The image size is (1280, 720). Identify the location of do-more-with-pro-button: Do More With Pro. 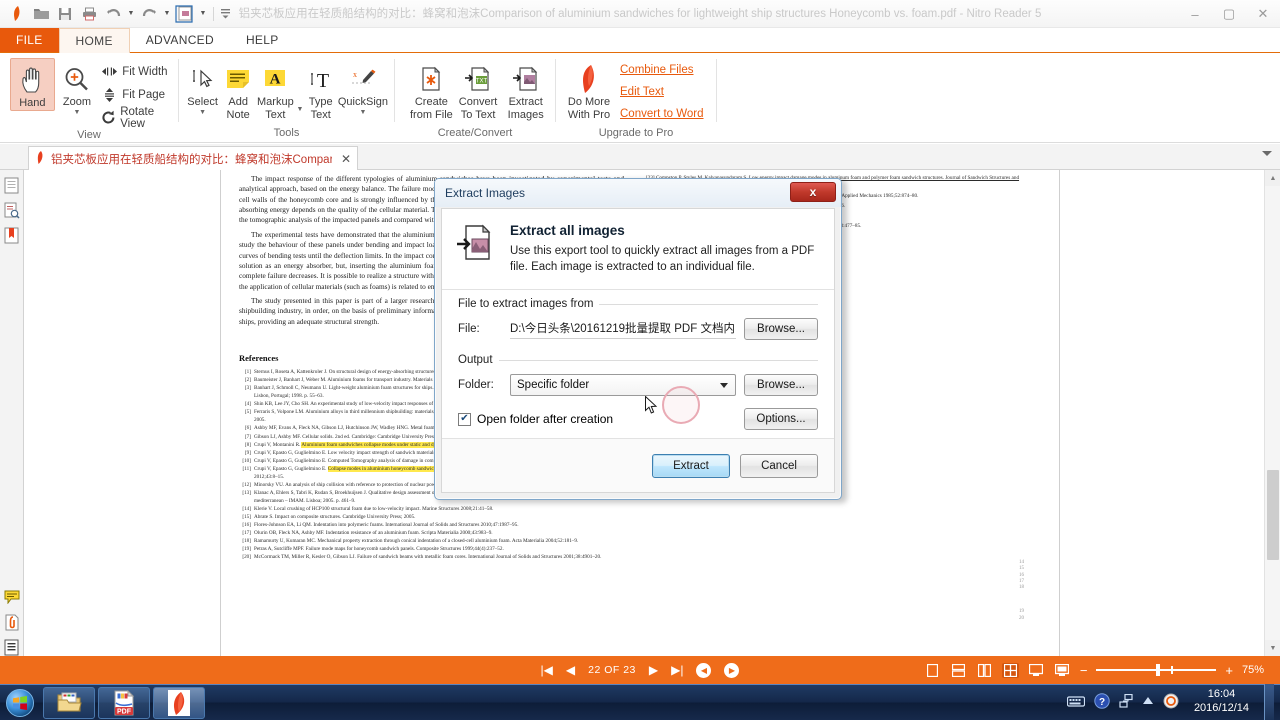
(589, 89).